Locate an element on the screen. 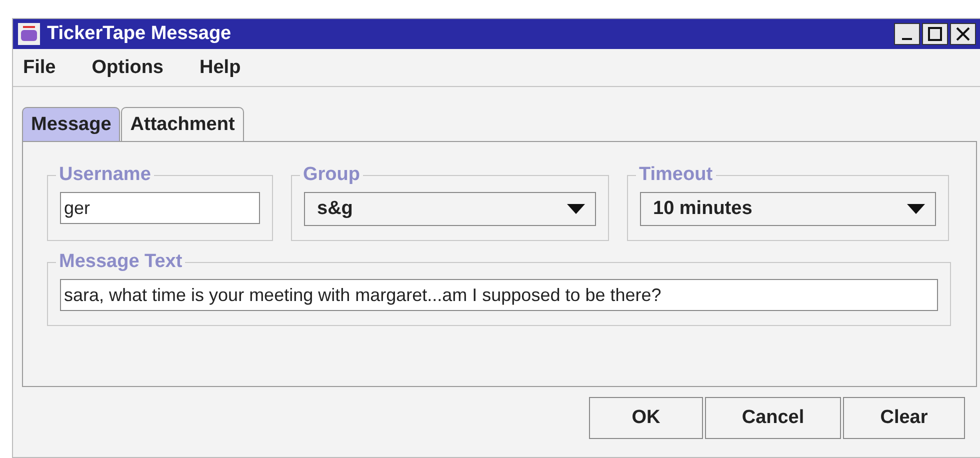 The height and width of the screenshot is (458, 980). close-button is located at coordinates (963, 34).